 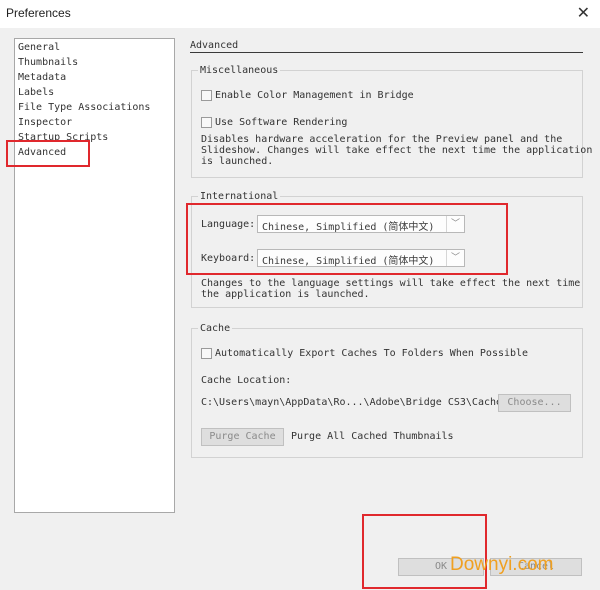 What do you see at coordinates (314, 95) in the screenshot?
I see `enable-color-management-label: Enable Color Management in Bridge` at bounding box center [314, 95].